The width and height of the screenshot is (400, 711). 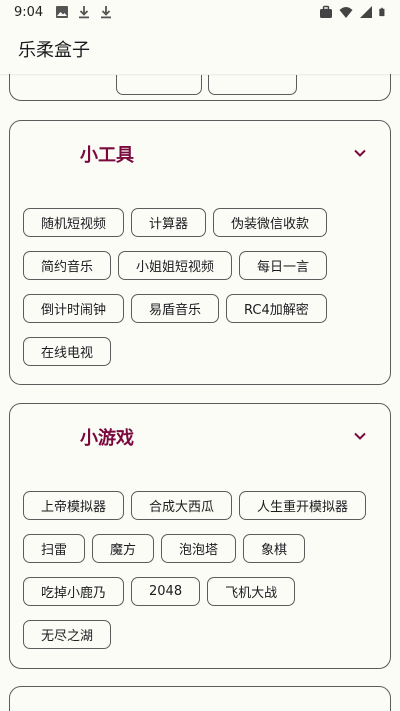 What do you see at coordinates (200, 698) in the screenshot?
I see `section-card-next` at bounding box center [200, 698].